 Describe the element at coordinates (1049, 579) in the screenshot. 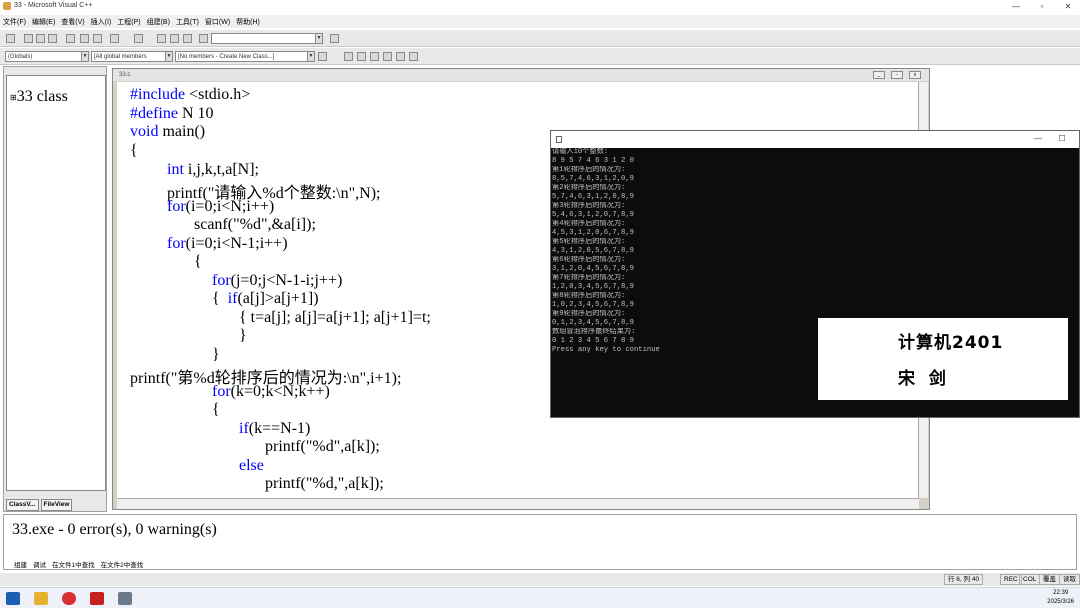

I see `status-ovr: 覆盖` at that location.